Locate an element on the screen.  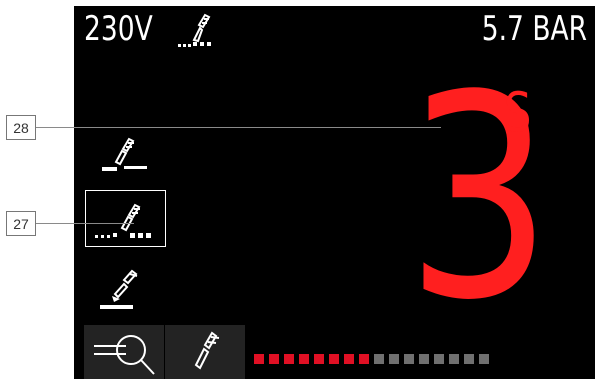
torch-icon is located at coordinates (207, 350).